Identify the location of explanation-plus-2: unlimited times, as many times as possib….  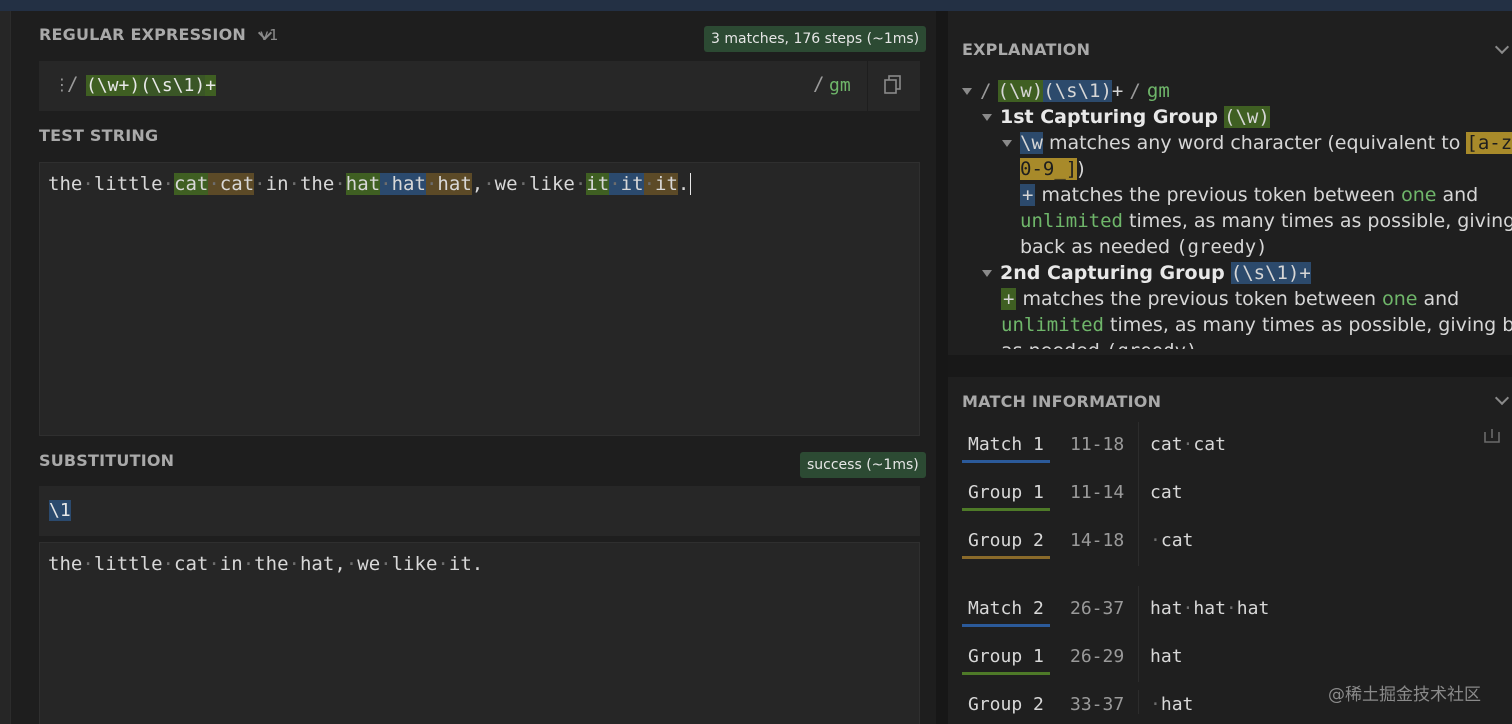
(1266, 221).